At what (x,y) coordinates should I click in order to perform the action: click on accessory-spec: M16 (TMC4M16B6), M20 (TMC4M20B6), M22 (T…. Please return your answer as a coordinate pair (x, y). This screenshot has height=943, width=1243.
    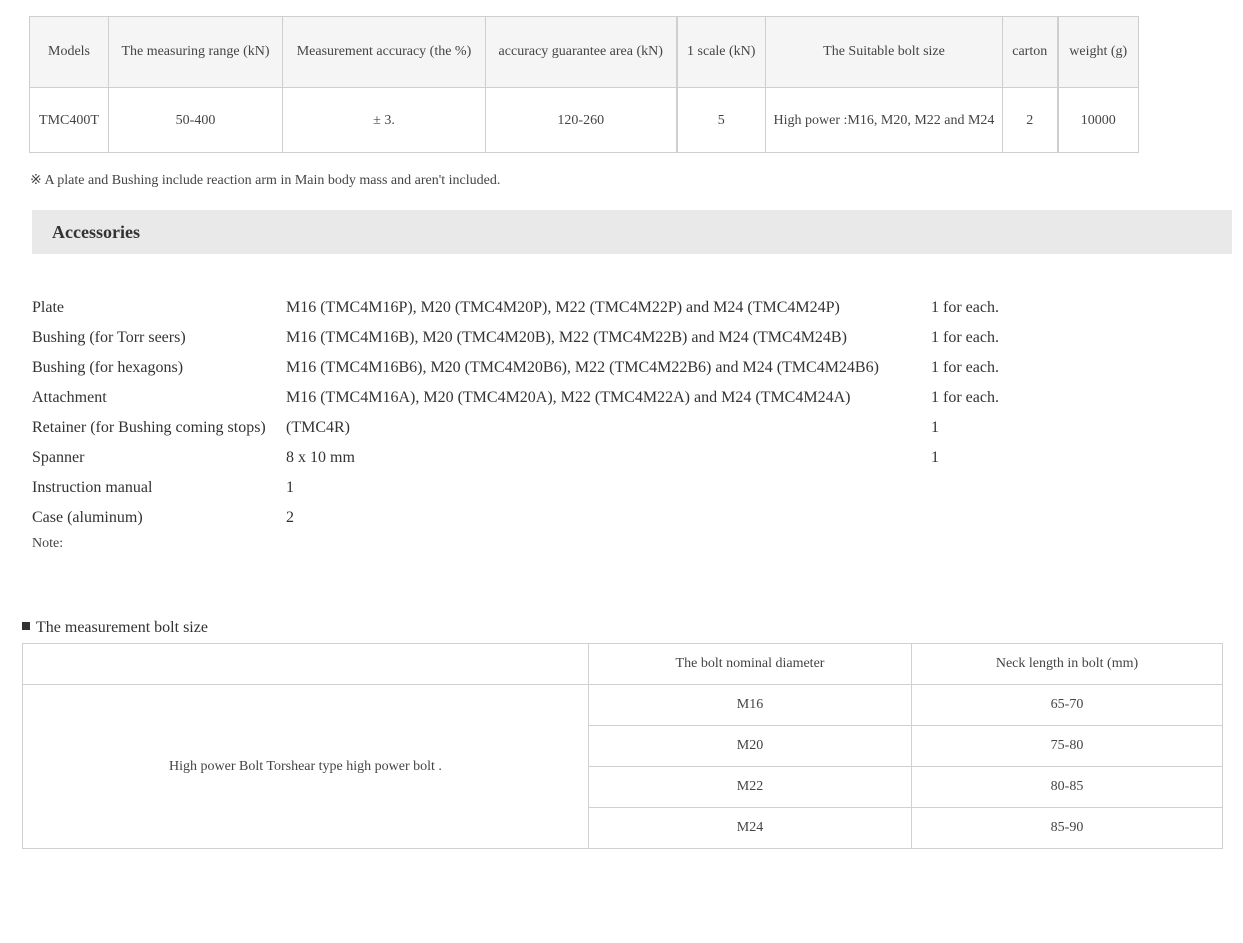
    Looking at the image, I should click on (582, 367).